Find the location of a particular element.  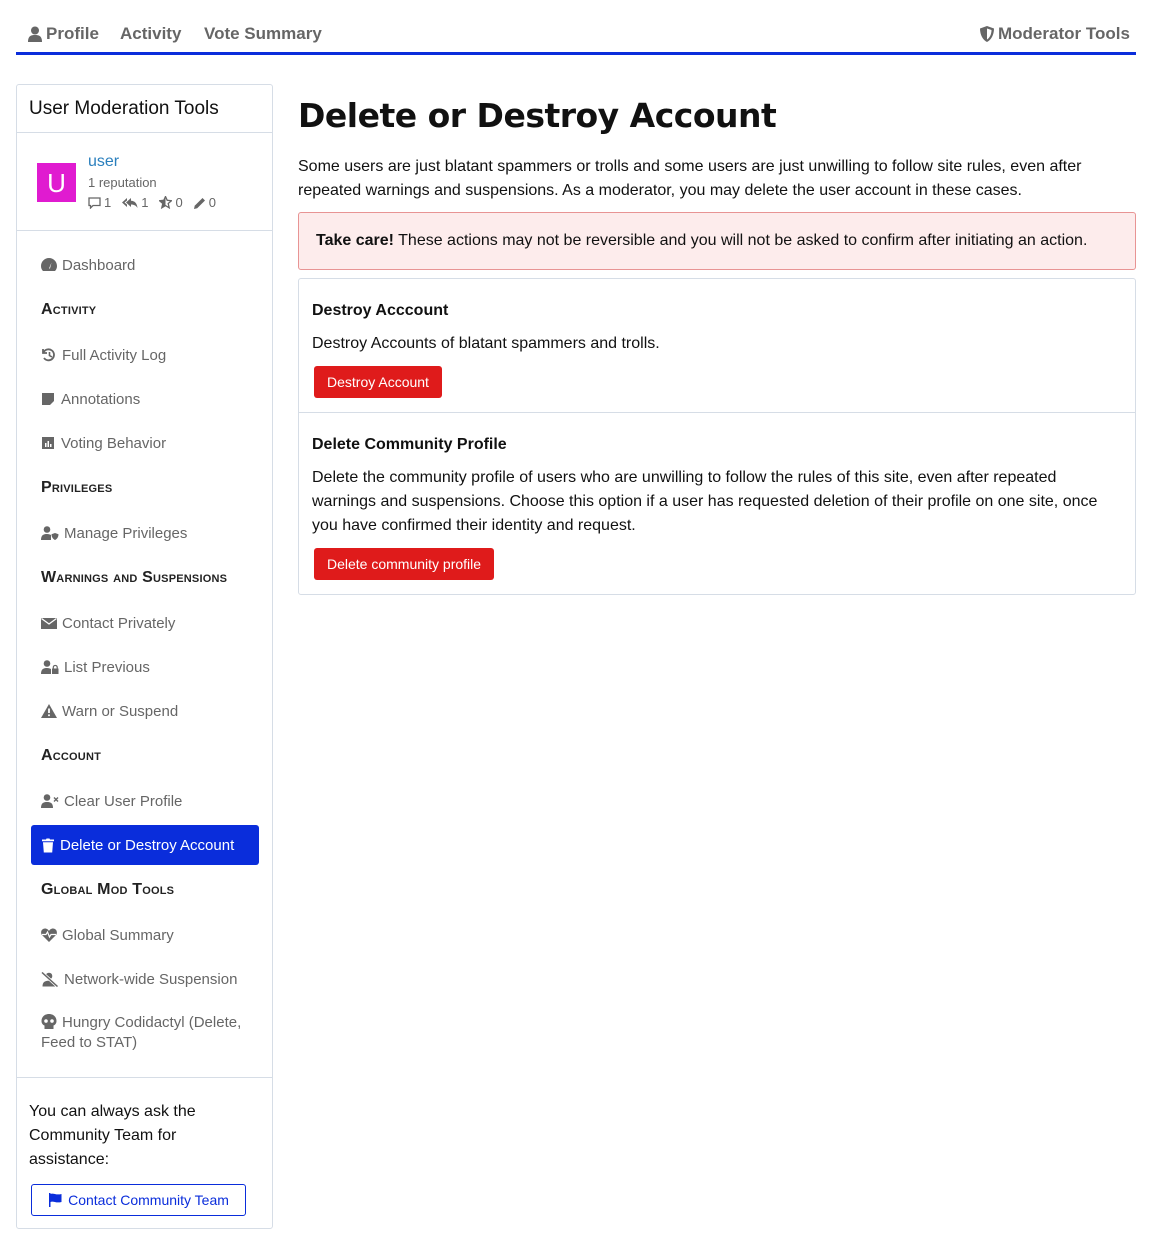

sidebar-title: User Moderation Tools is located at coordinates (144, 109).